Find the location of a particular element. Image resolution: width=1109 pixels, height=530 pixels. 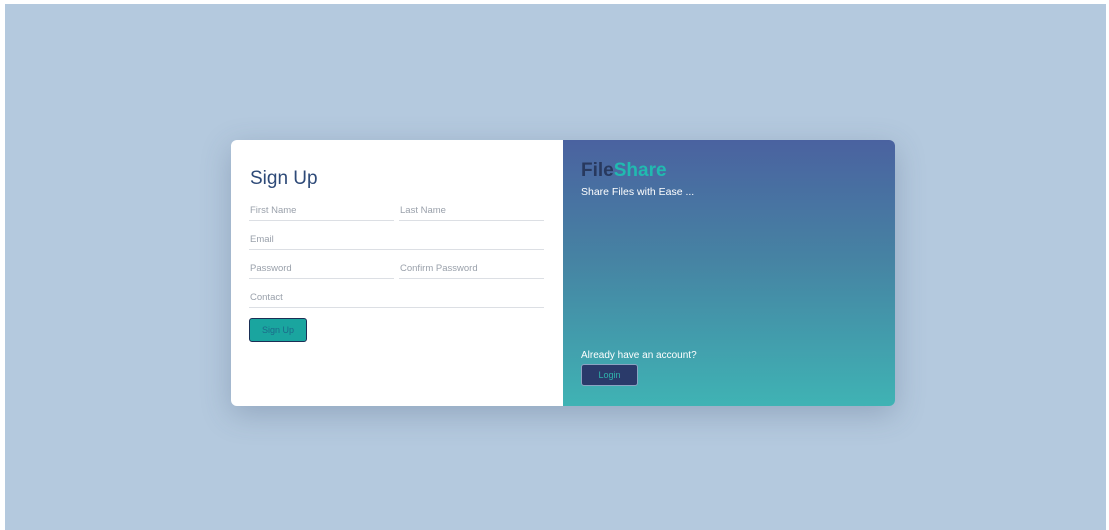

first-name-input is located at coordinates (321, 210).